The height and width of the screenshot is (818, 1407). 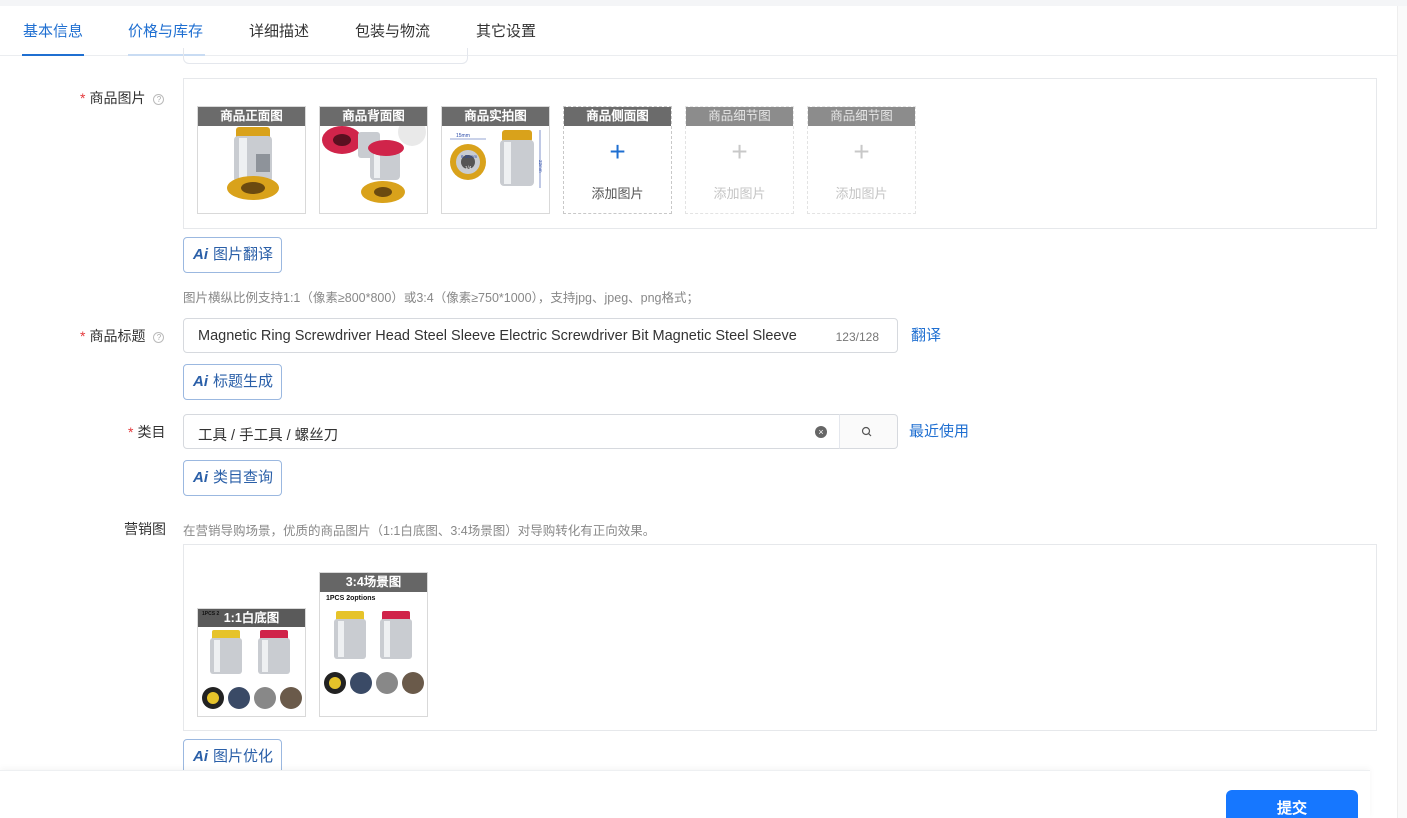 I want to click on tab-packaging-logistics: 包装与物流, so click(x=392, y=30).